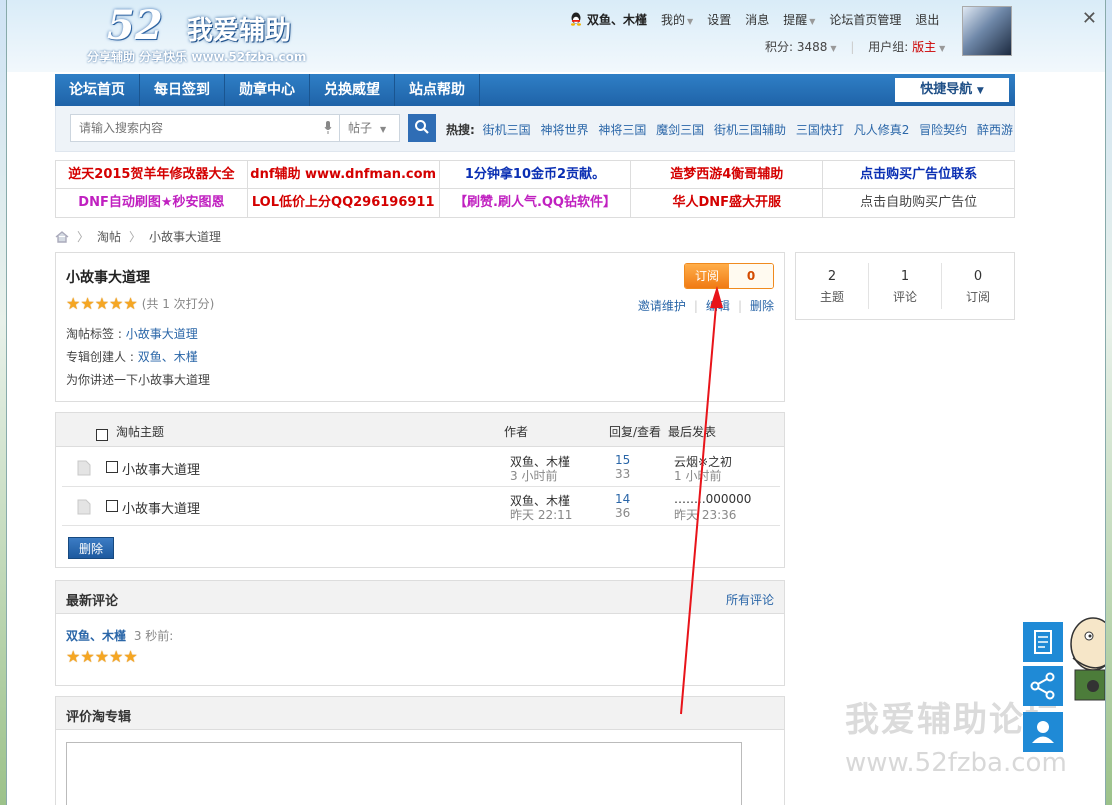 The width and height of the screenshot is (1112, 805). Describe the element at coordinates (352, 90) in the screenshot. I see `nav-exchange: 兑换威望` at that location.